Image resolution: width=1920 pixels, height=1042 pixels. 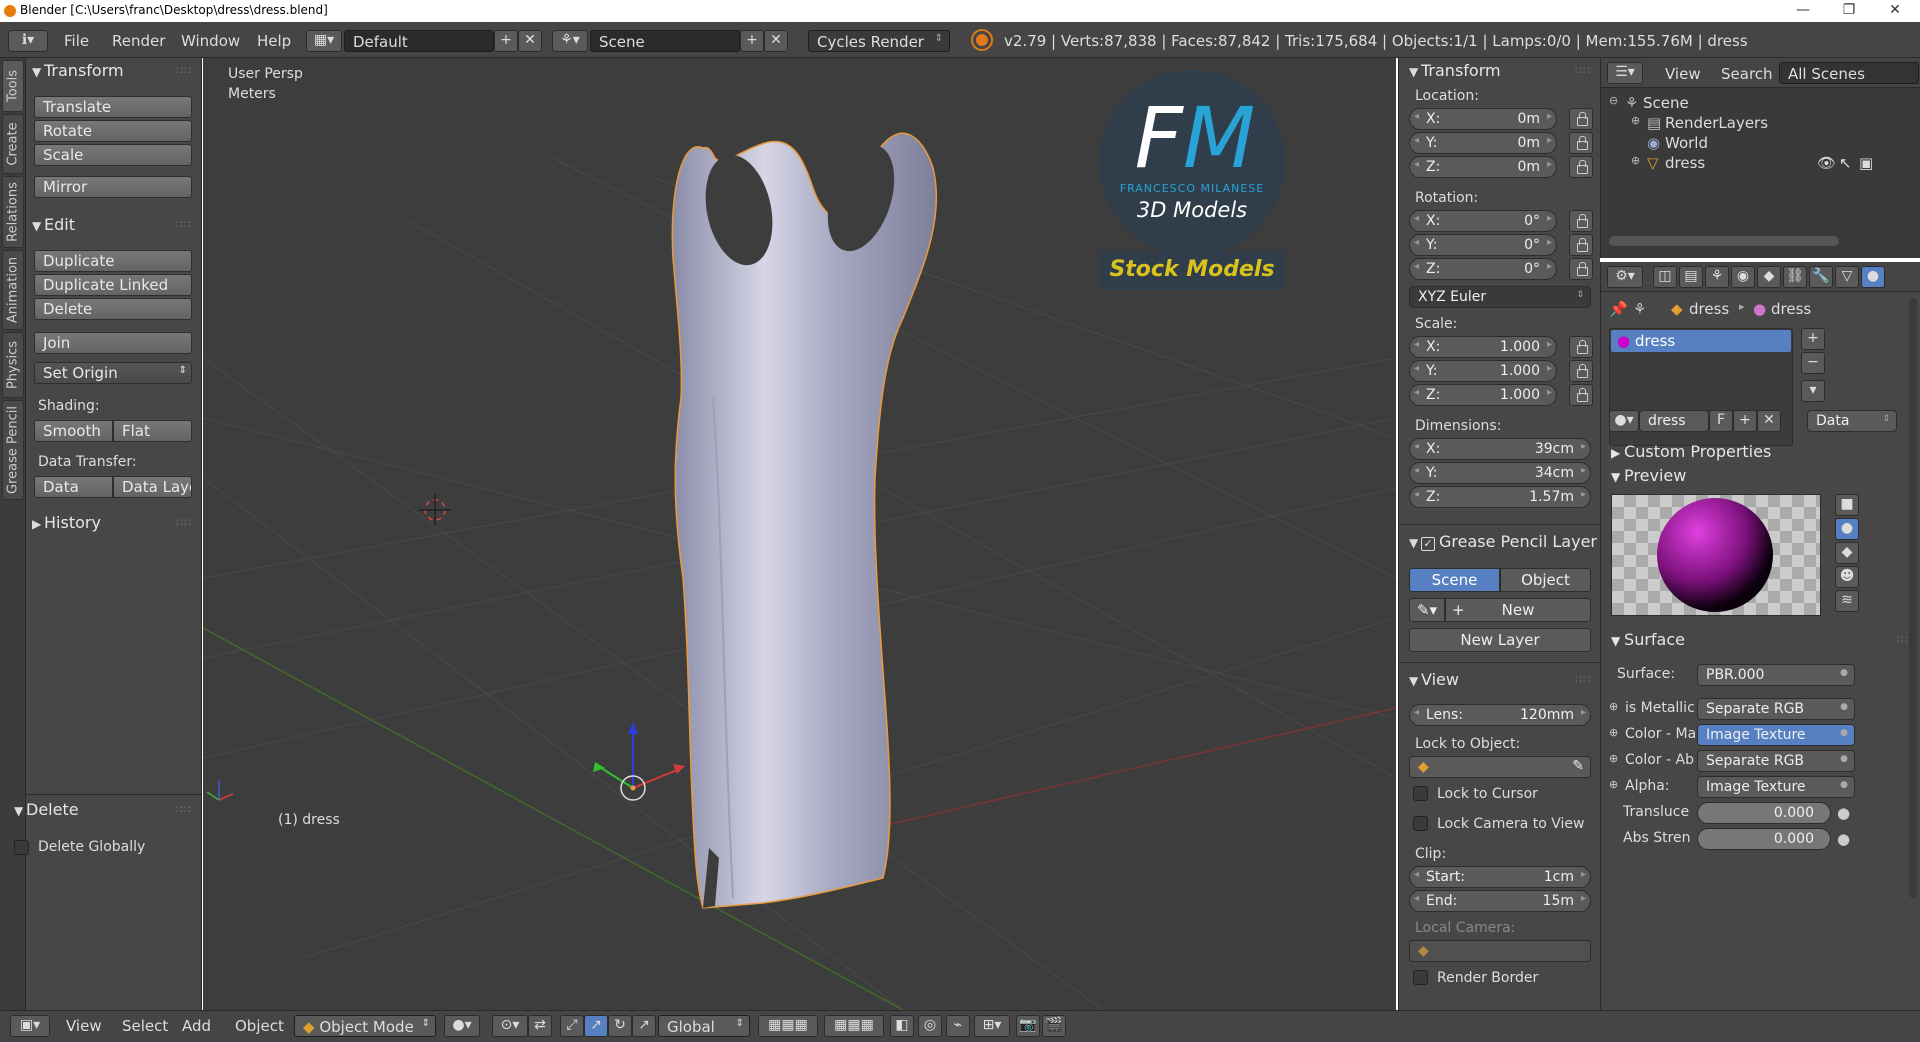 I want to click on add-layout-icon: +, so click(x=506, y=41).